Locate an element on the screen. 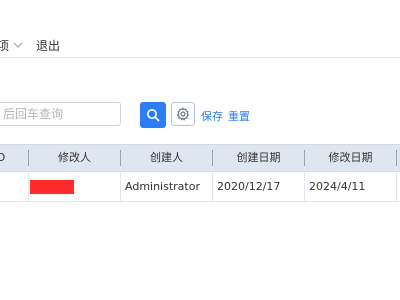  column-header-created-date: 创建日期 is located at coordinates (258, 158).